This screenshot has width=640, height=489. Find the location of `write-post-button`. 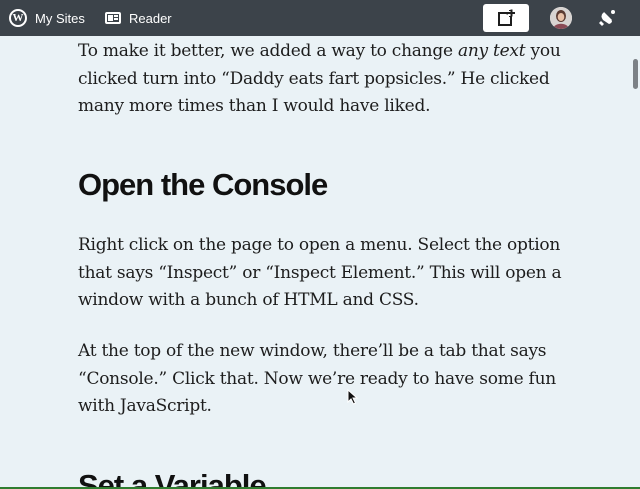

write-post-button is located at coordinates (506, 18).